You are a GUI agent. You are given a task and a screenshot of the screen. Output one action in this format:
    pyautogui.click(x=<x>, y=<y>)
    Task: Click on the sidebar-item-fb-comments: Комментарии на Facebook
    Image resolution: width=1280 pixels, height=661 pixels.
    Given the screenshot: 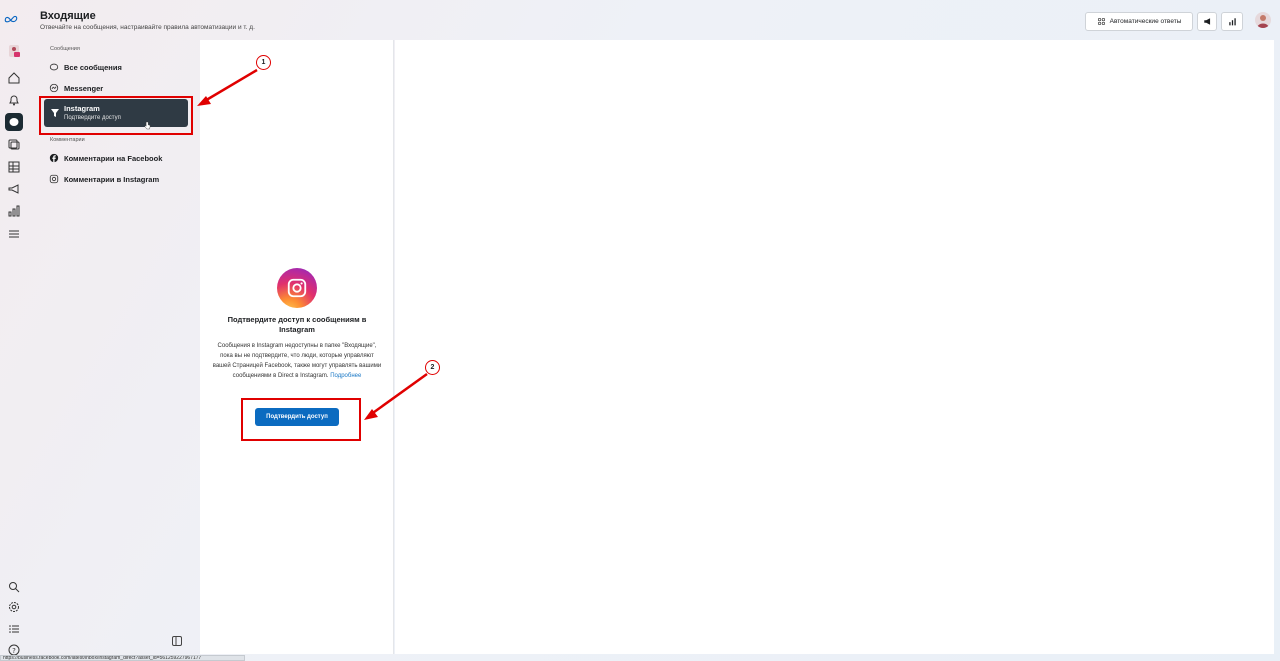 What is the action you would take?
    pyautogui.click(x=120, y=158)
    